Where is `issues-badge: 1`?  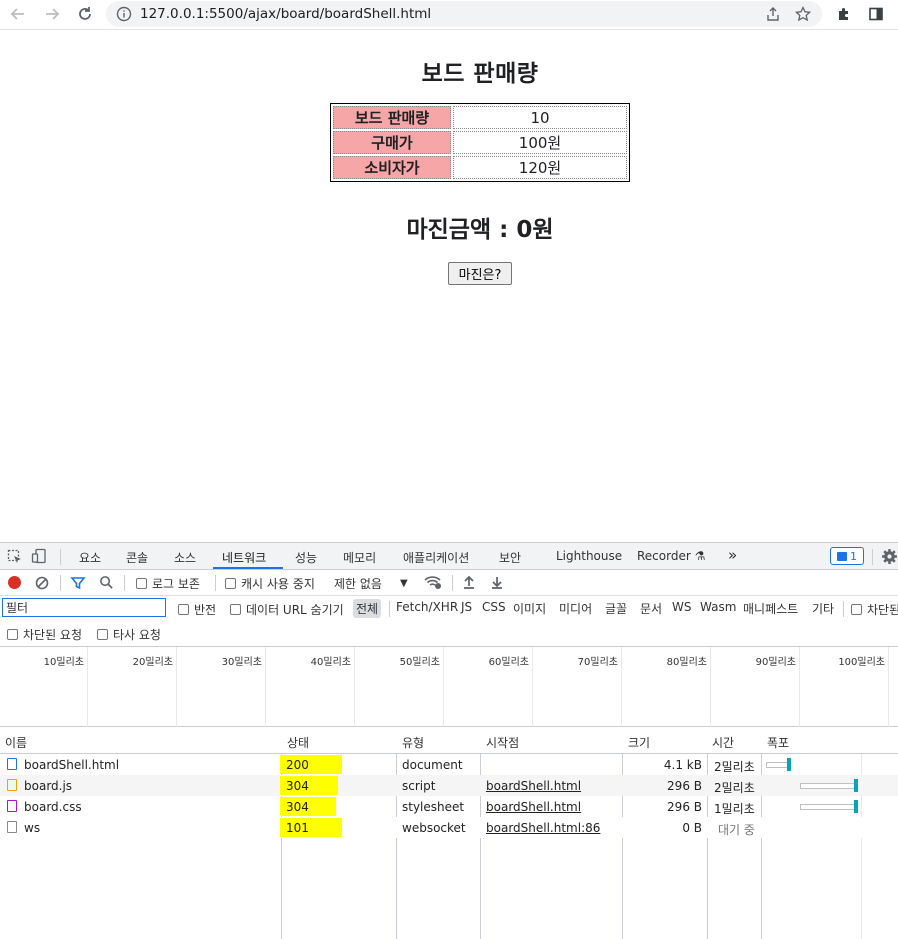 issues-badge: 1 is located at coordinates (847, 556).